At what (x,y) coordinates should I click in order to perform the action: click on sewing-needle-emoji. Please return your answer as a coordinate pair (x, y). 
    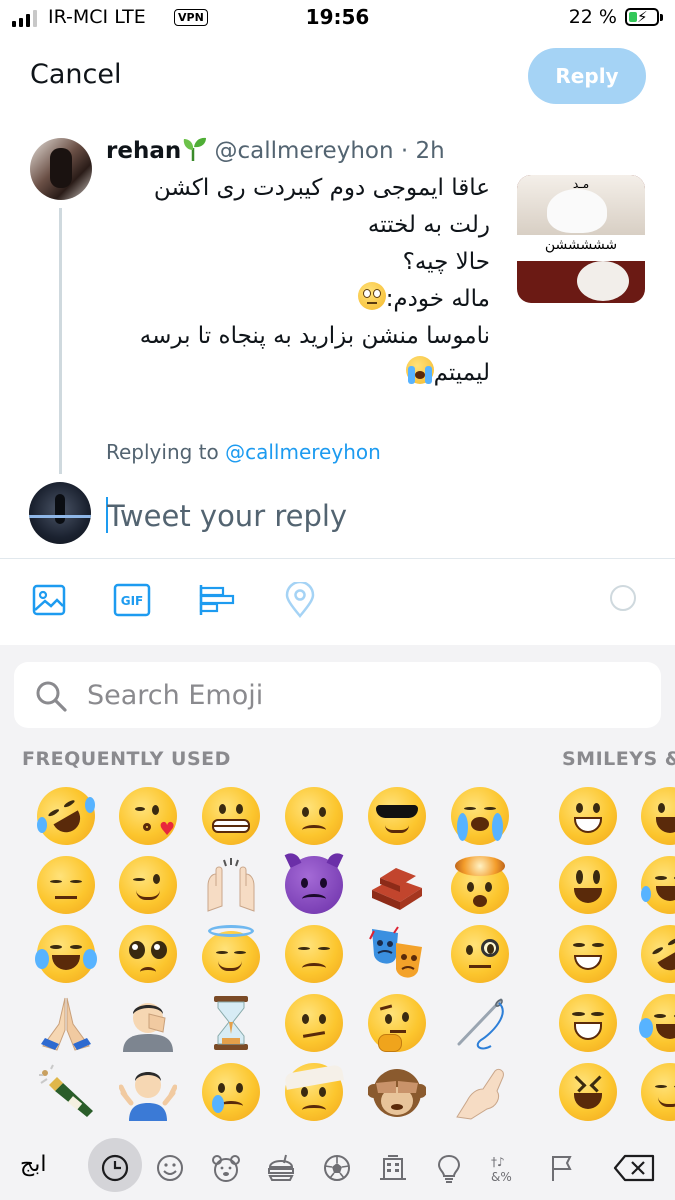
    Looking at the image, I should click on (480, 1023).